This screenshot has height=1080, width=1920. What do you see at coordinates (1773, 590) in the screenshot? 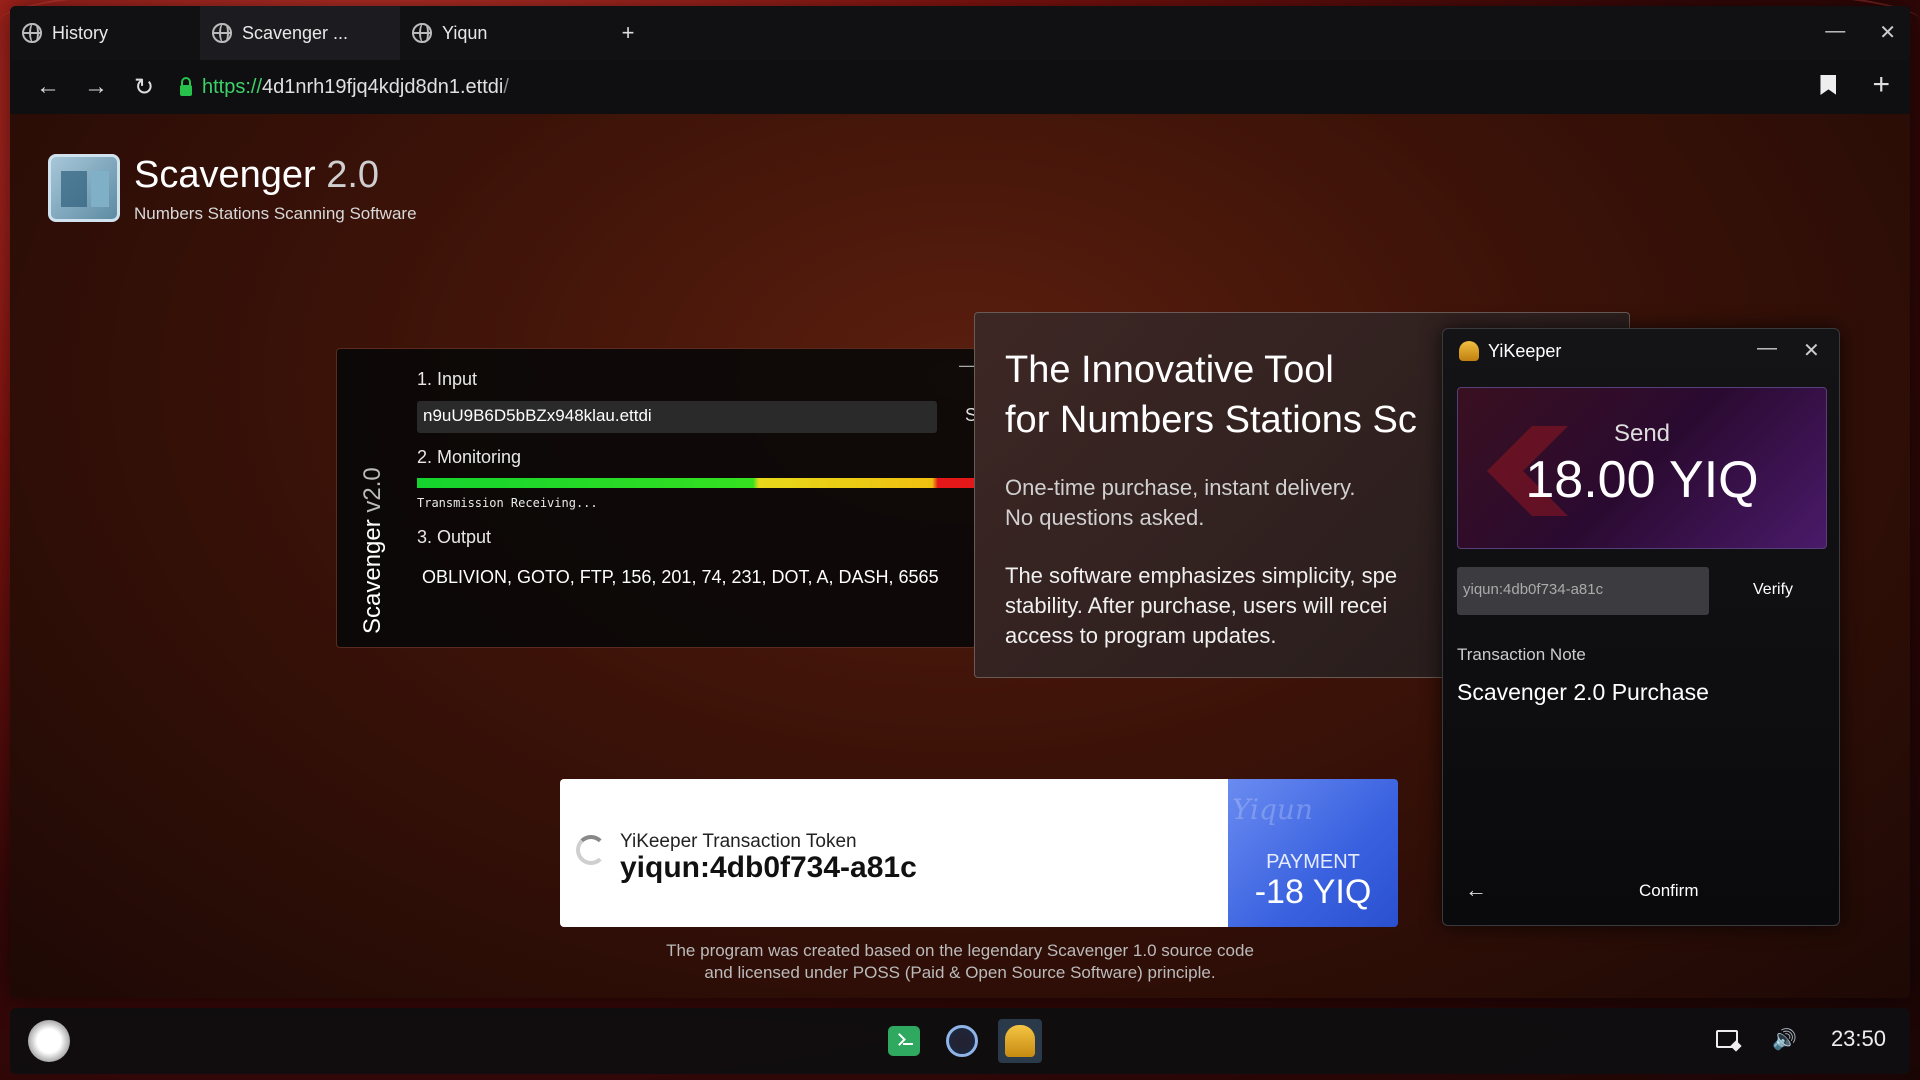
I see `verify-button: Verify` at bounding box center [1773, 590].